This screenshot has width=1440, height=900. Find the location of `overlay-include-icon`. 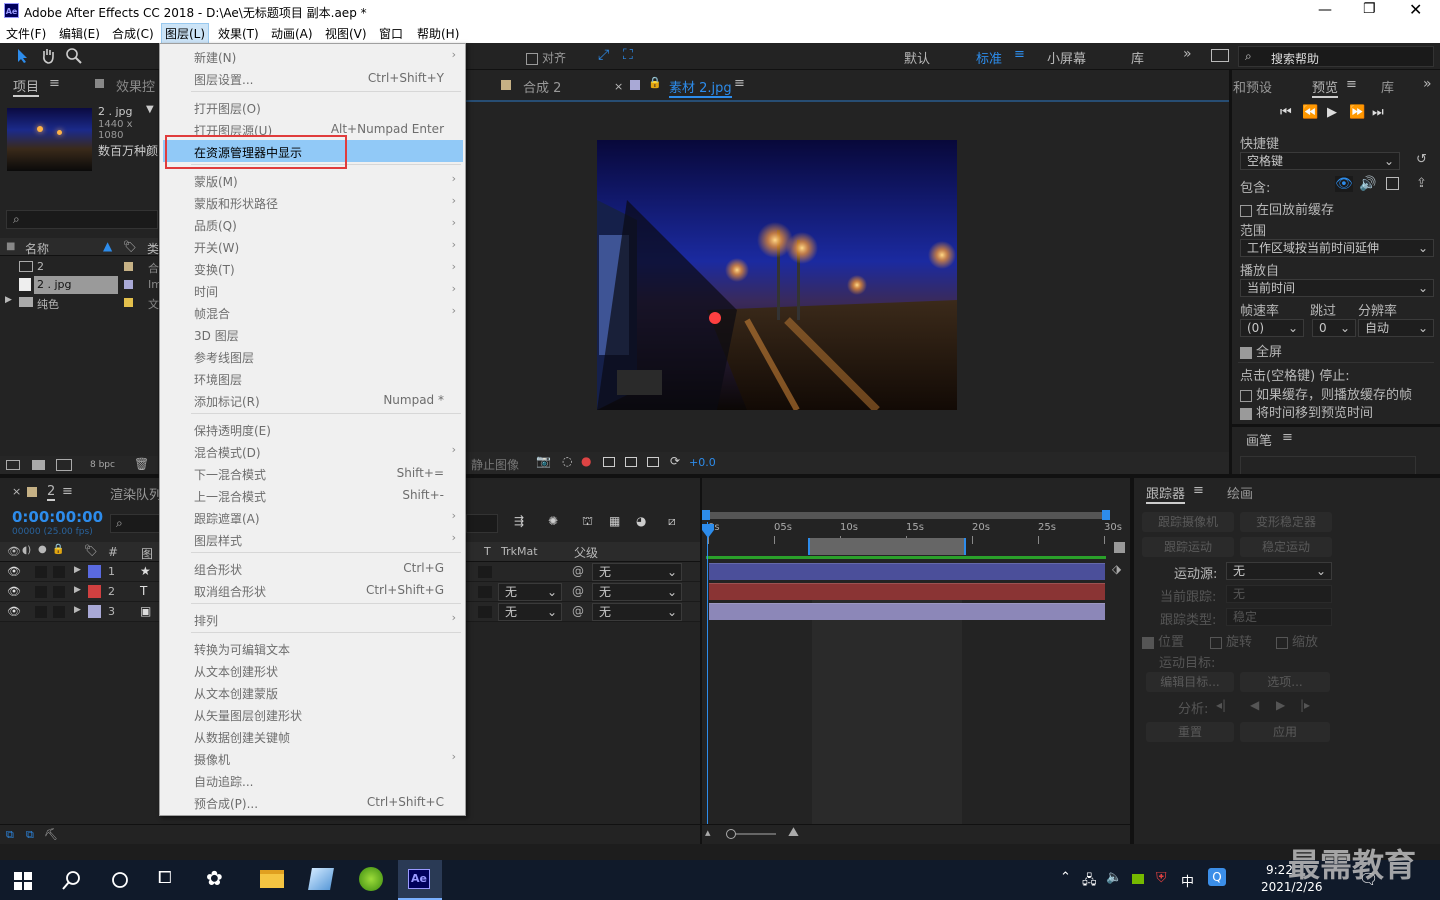

overlay-include-icon is located at coordinates (1392, 183).